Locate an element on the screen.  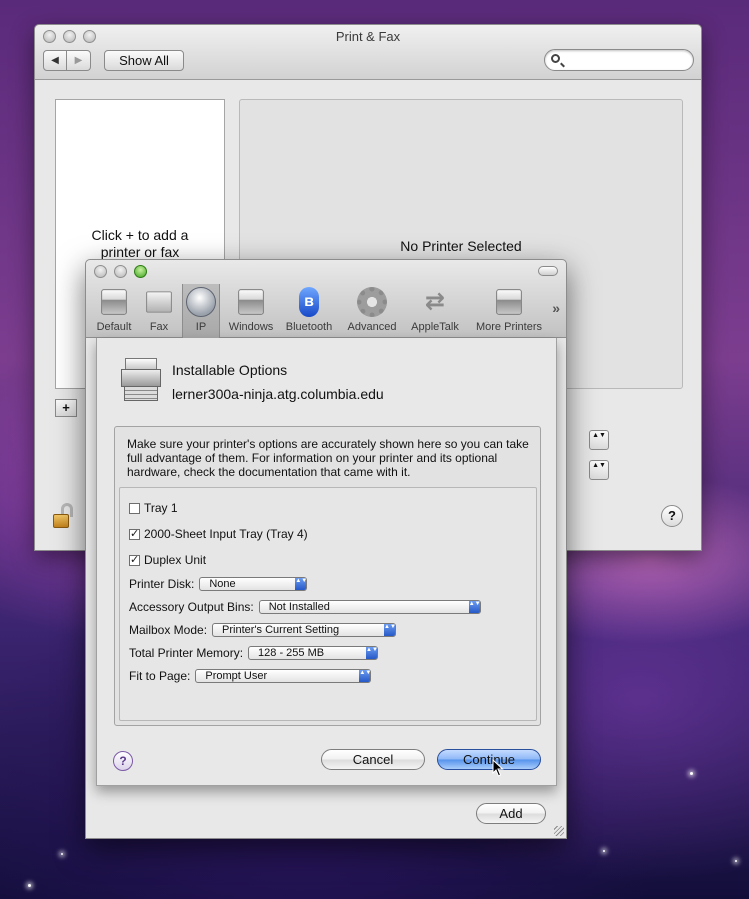
toolbar-more-printers: More Printers is located at coordinates (509, 311).